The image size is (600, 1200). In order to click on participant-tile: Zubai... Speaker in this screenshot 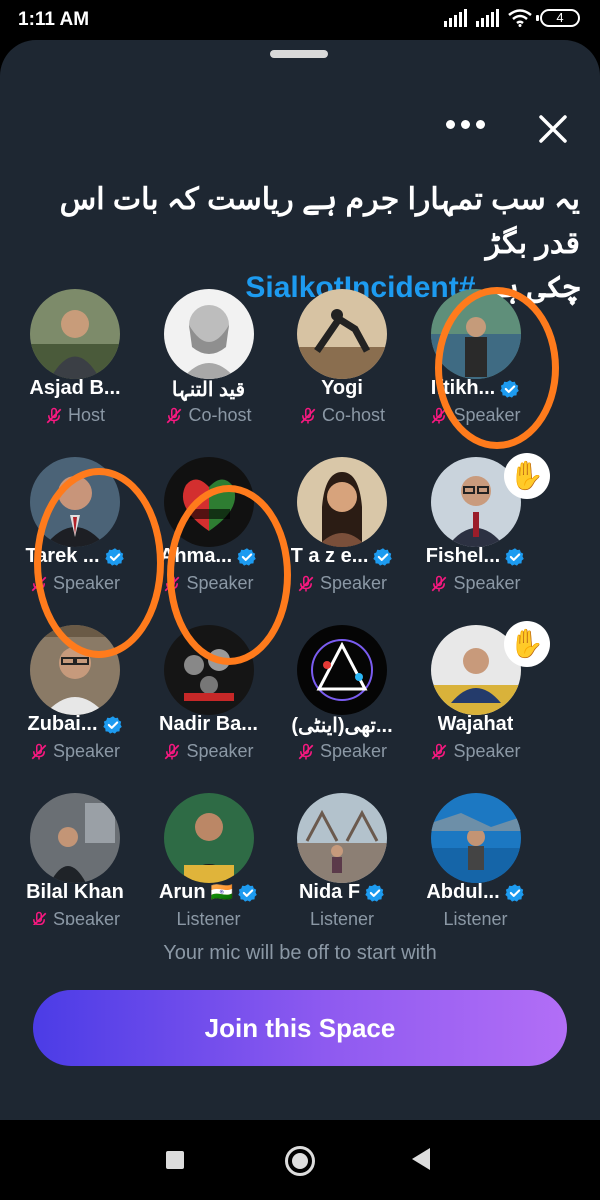, I will do `click(75, 705)`.